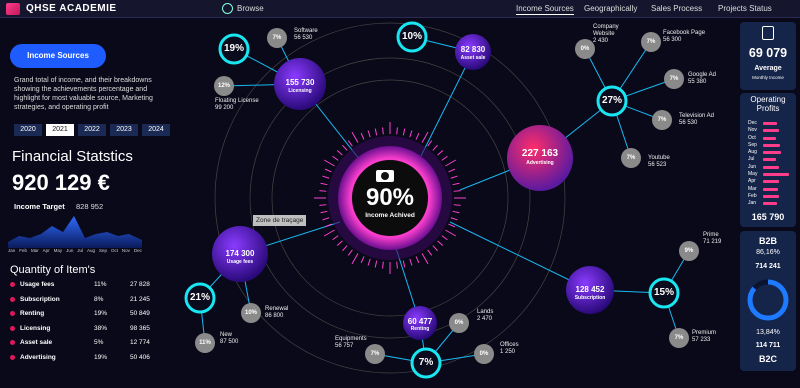 This screenshot has width=800, height=388. Describe the element at coordinates (509, 348) in the screenshot. I see `offices-label: Offices 1 250` at that location.